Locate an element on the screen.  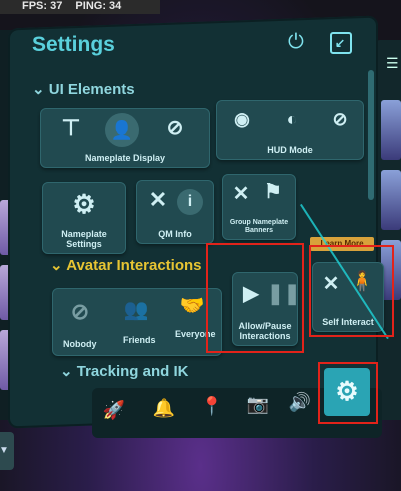
tile-label: HUD Mode is located at coordinates (290, 150).